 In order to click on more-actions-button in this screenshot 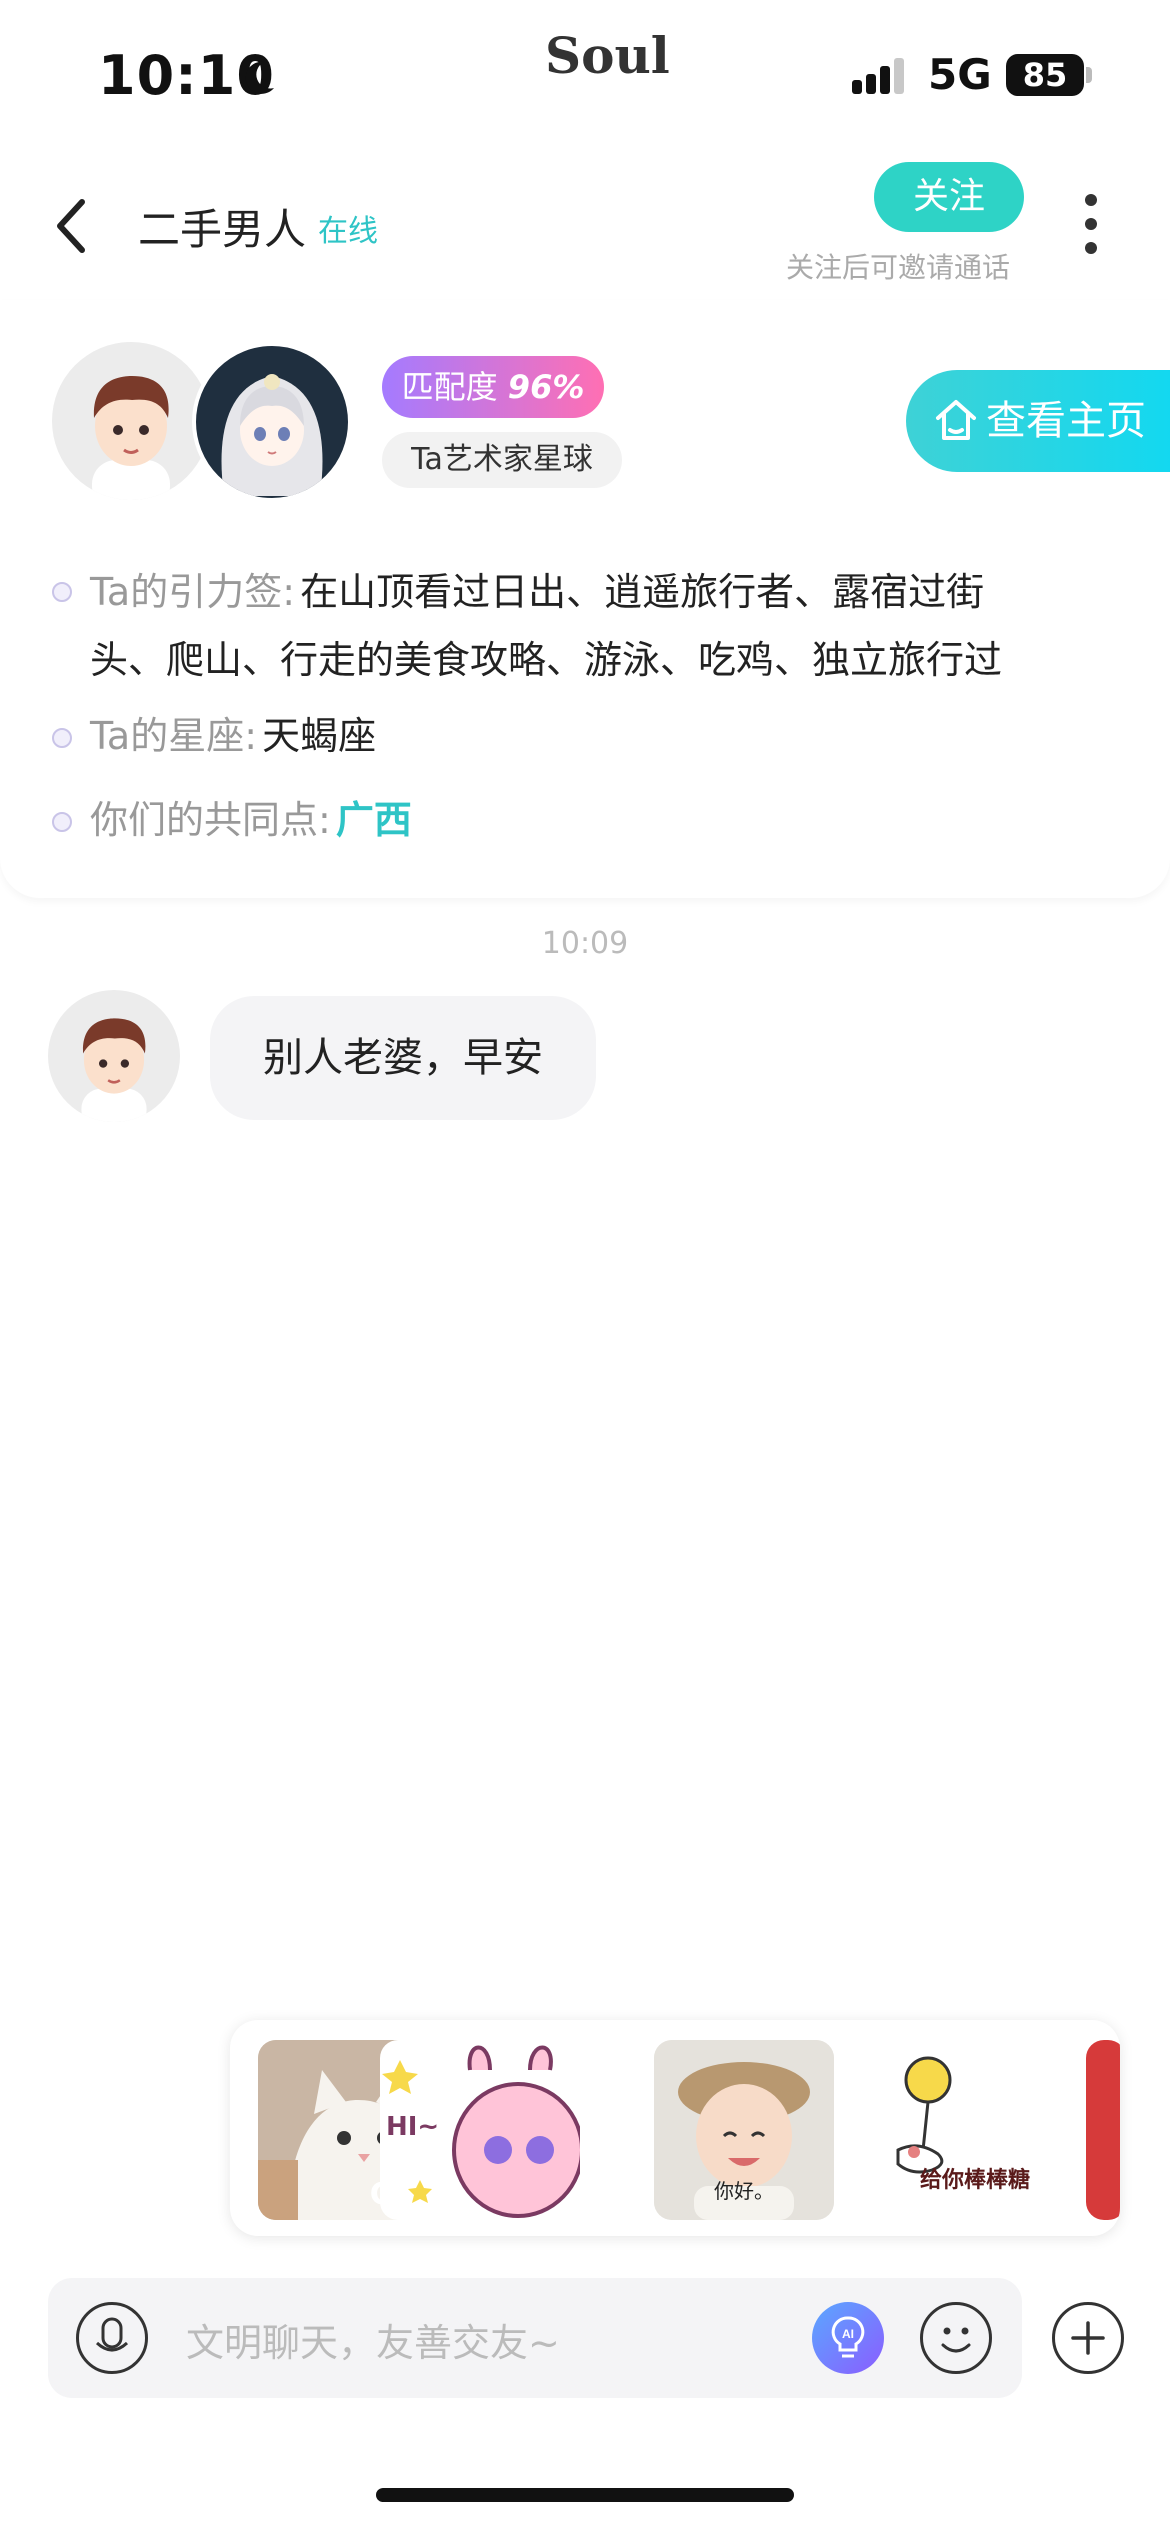, I will do `click(1088, 2338)`.